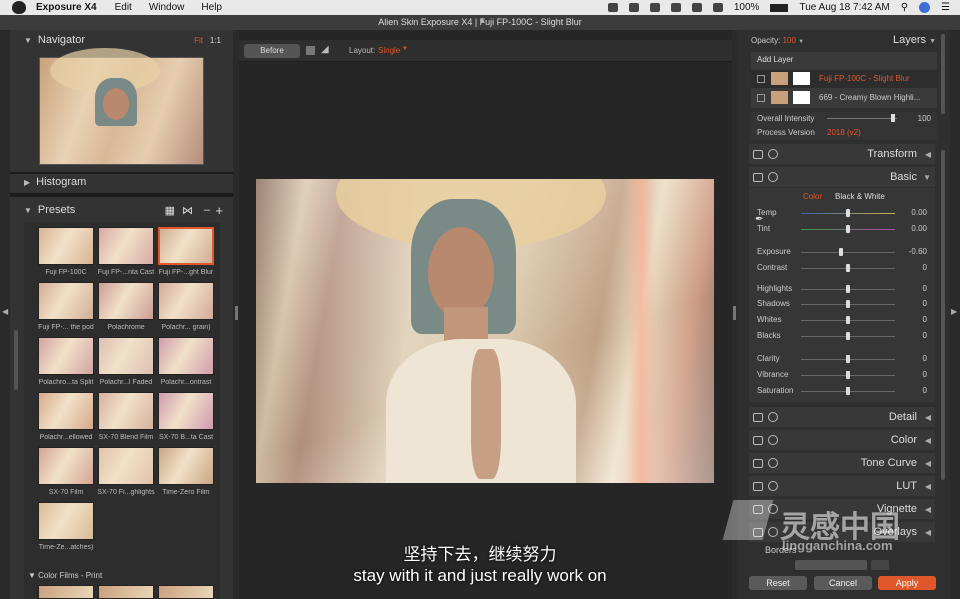 This screenshot has height=599, width=960. What do you see at coordinates (842, 304) in the screenshot?
I see `slider-shadows: Shadows 0` at bounding box center [842, 304].